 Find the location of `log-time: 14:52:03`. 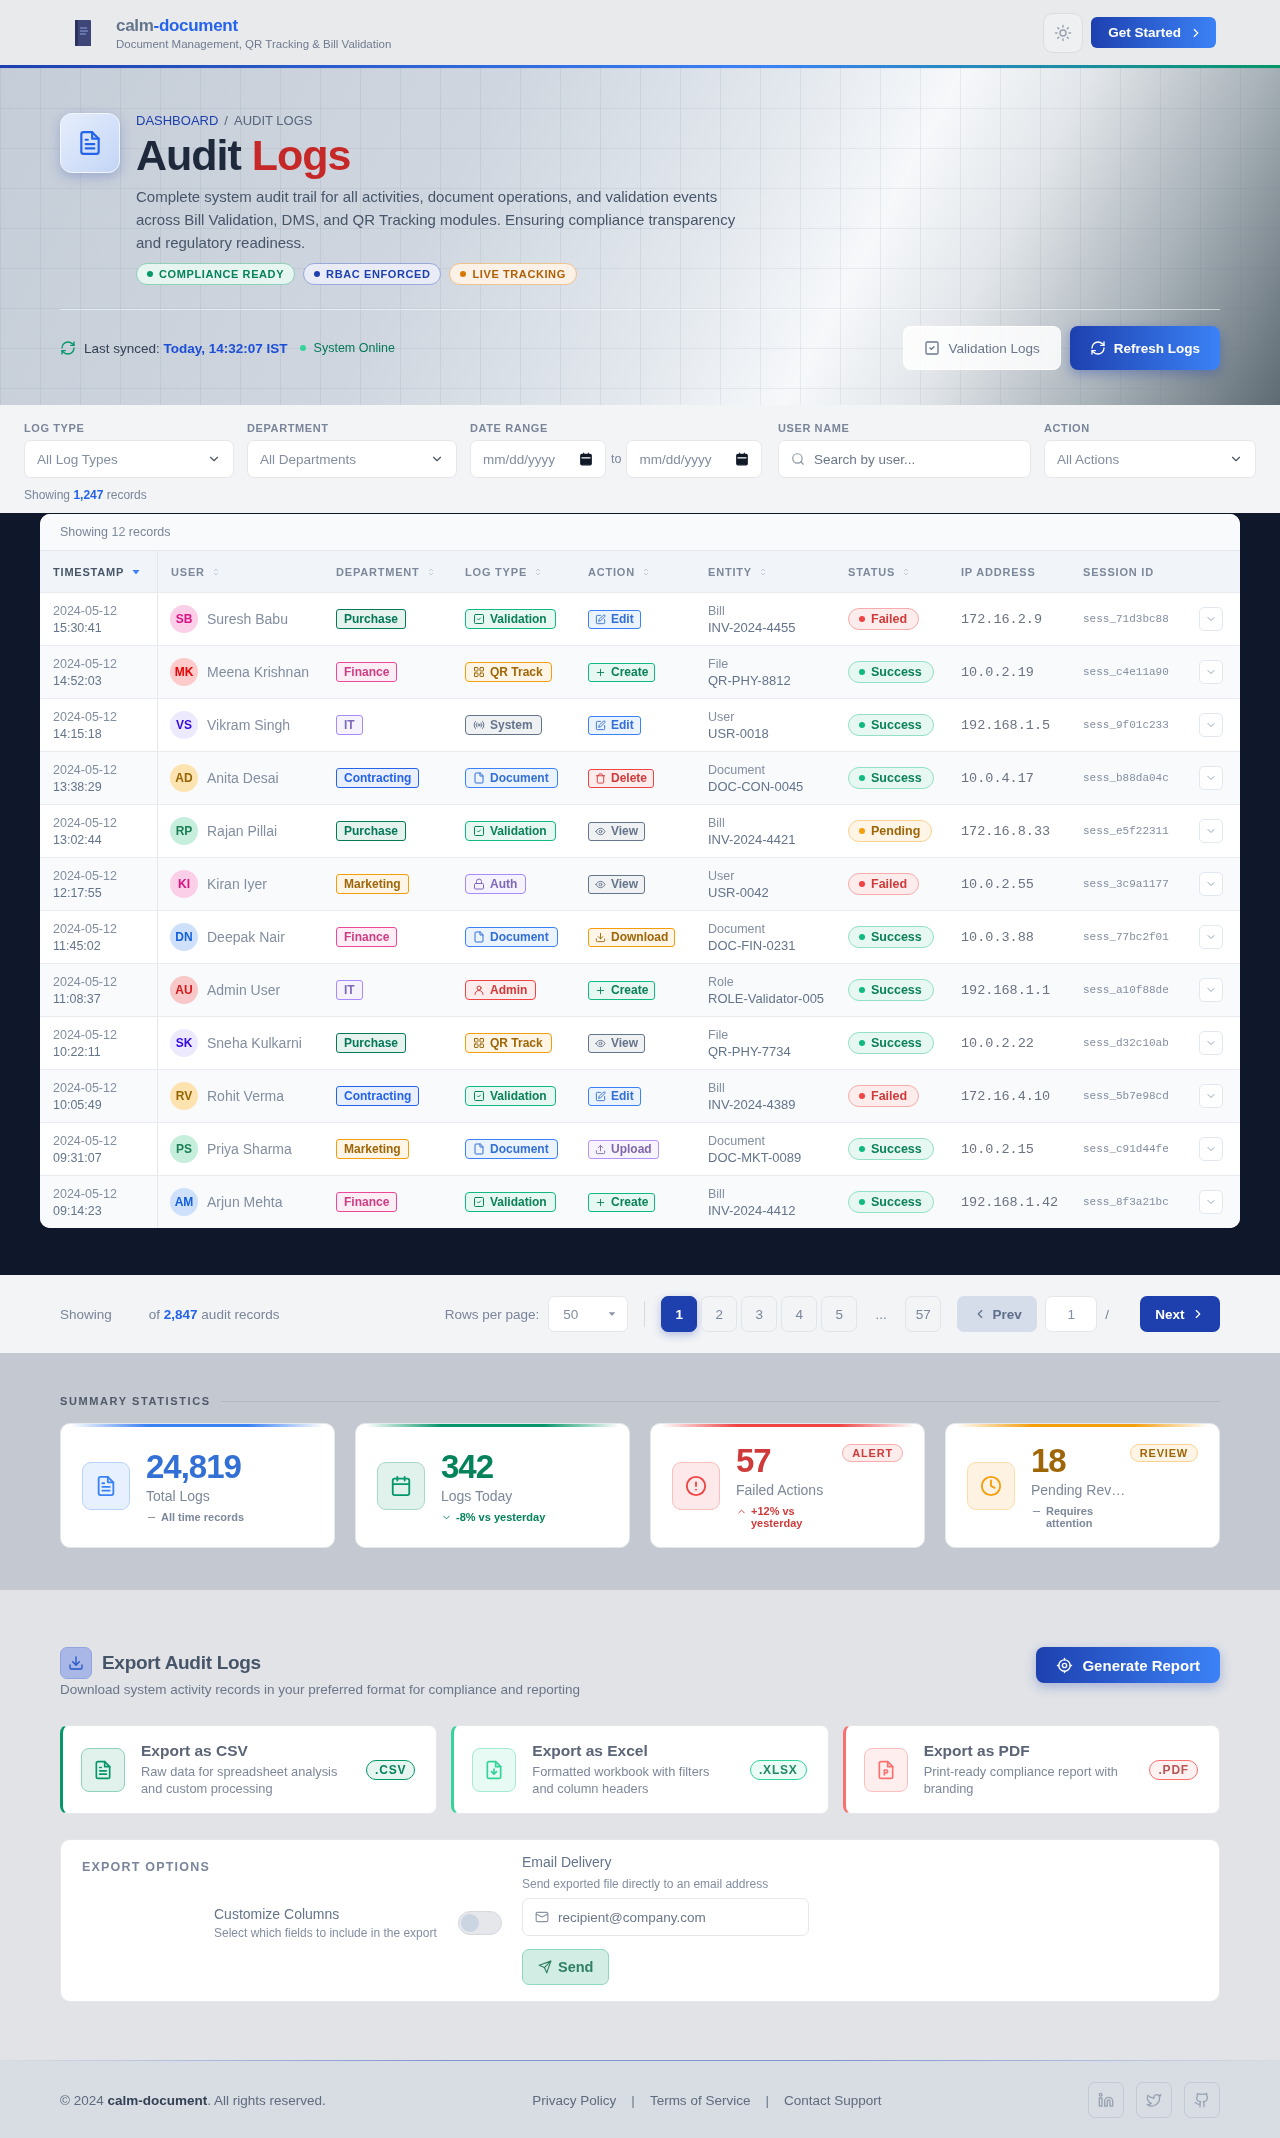

log-time: 14:52:03 is located at coordinates (77, 680).